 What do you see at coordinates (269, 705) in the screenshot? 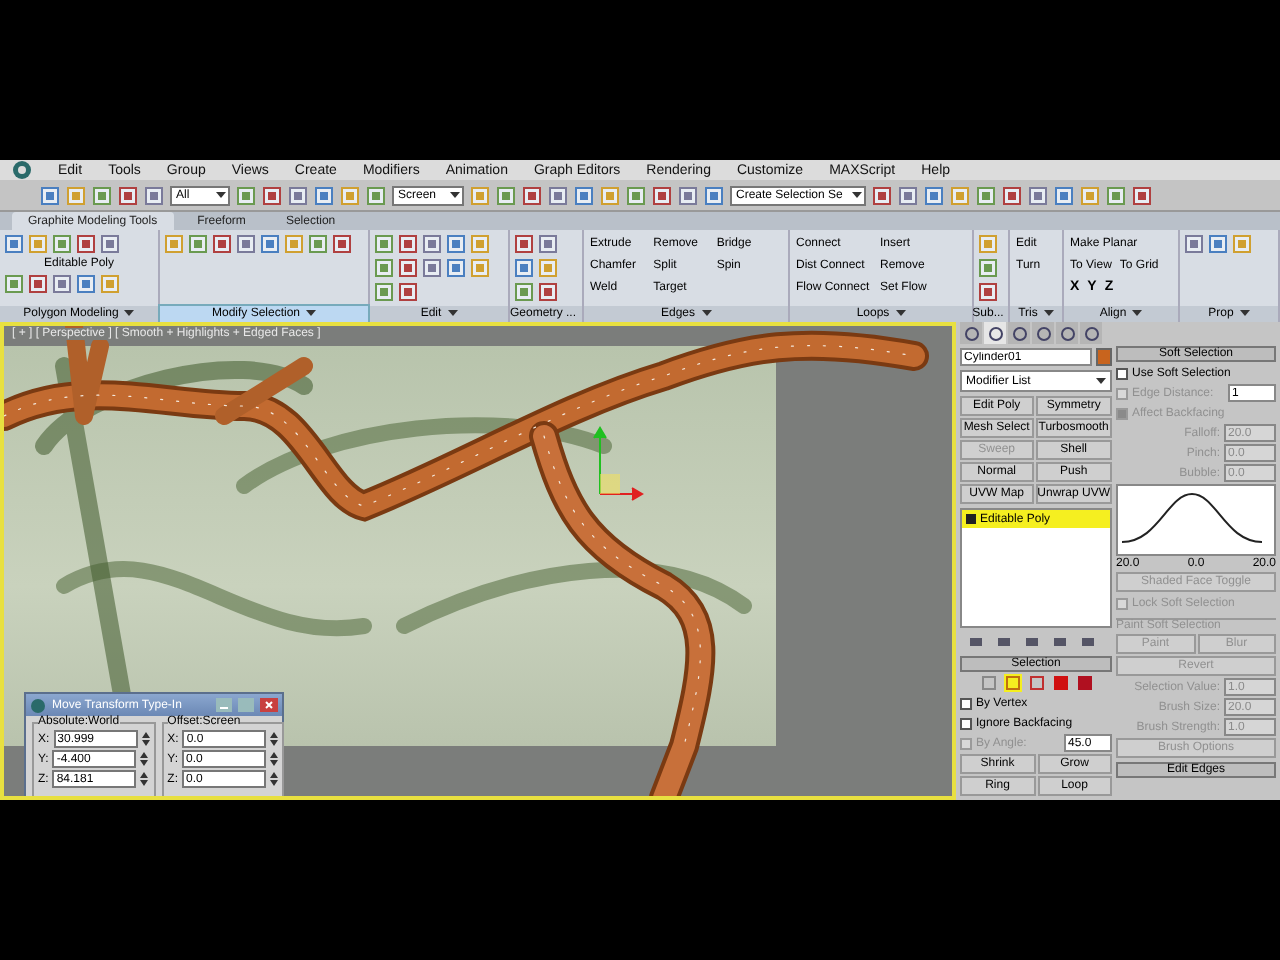
I see `close-icon` at bounding box center [269, 705].